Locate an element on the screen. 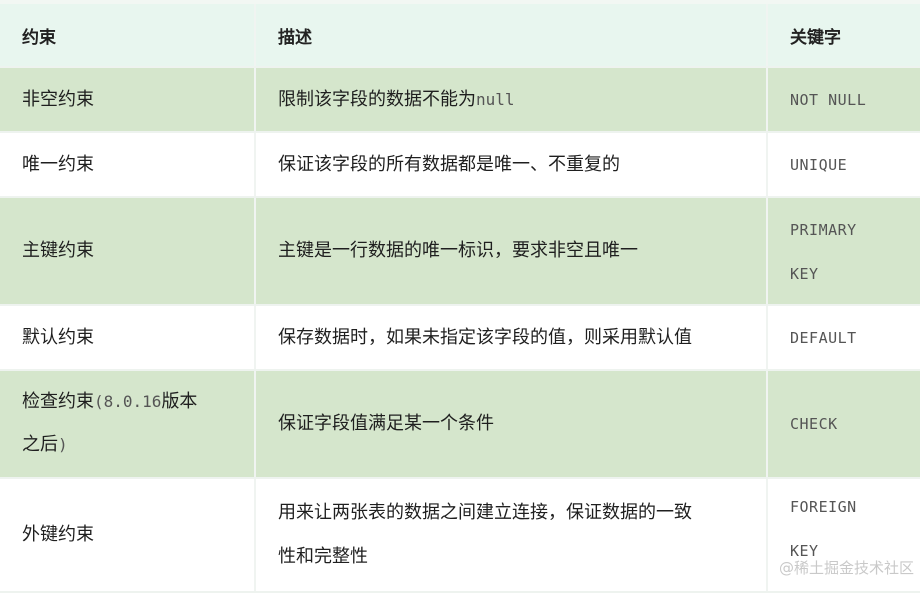 The height and width of the screenshot is (593, 920). constraint-keyword: PRIMARY KEY is located at coordinates (823, 252).